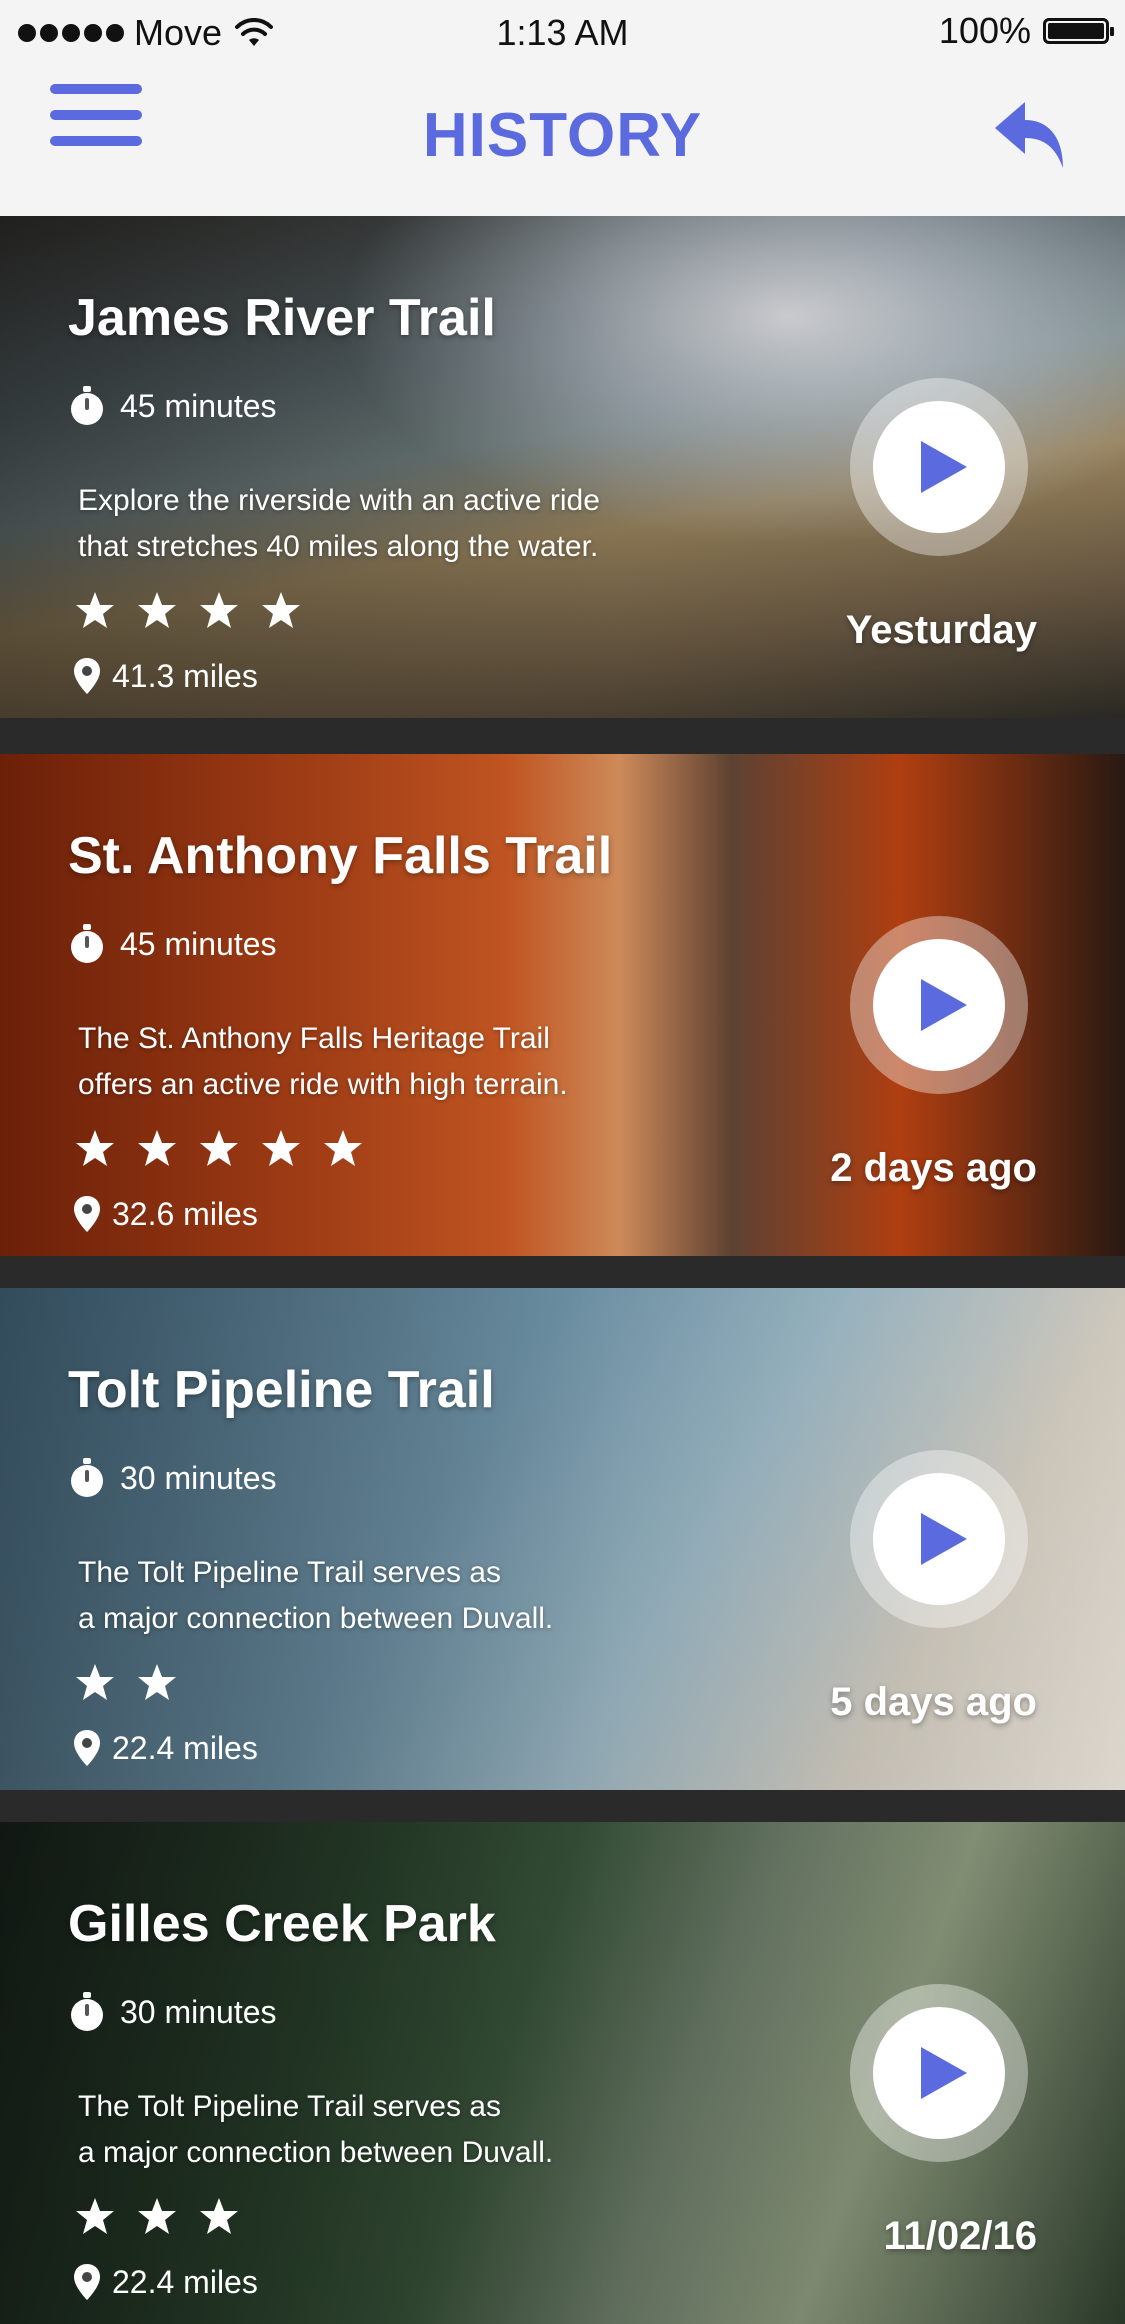  Describe the element at coordinates (338, 546) in the screenshot. I see `description-line: that stretches 40 miles along the water.` at that location.